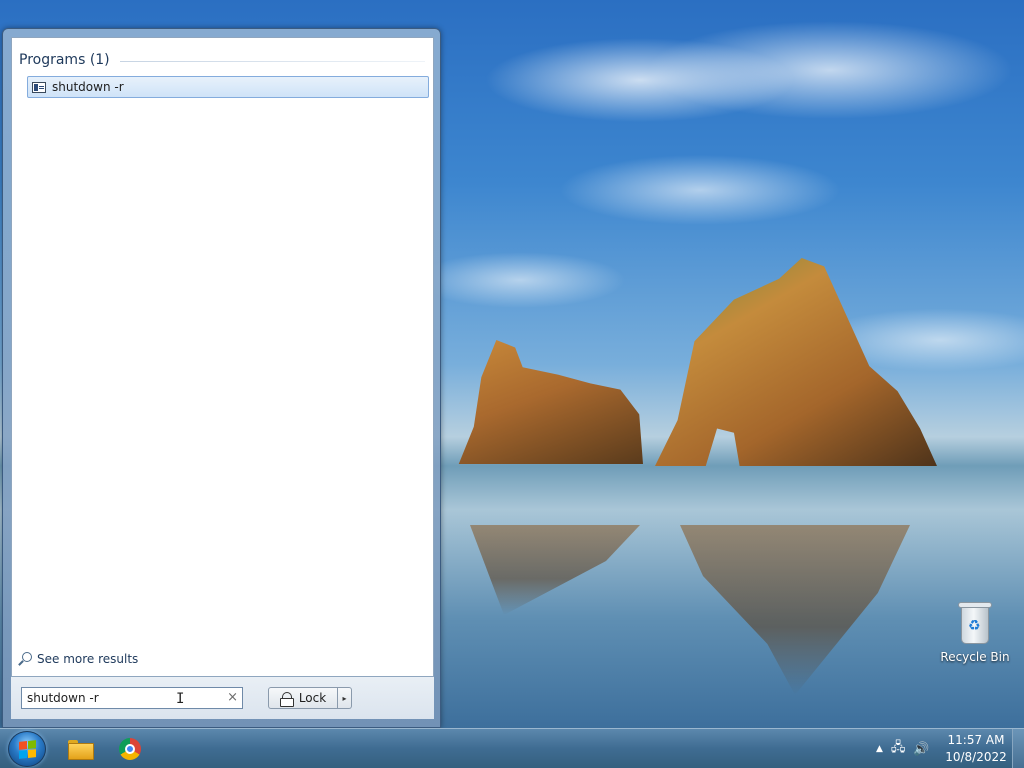 The width and height of the screenshot is (1024, 768). I want to click on chrome-icon, so click(130, 749).